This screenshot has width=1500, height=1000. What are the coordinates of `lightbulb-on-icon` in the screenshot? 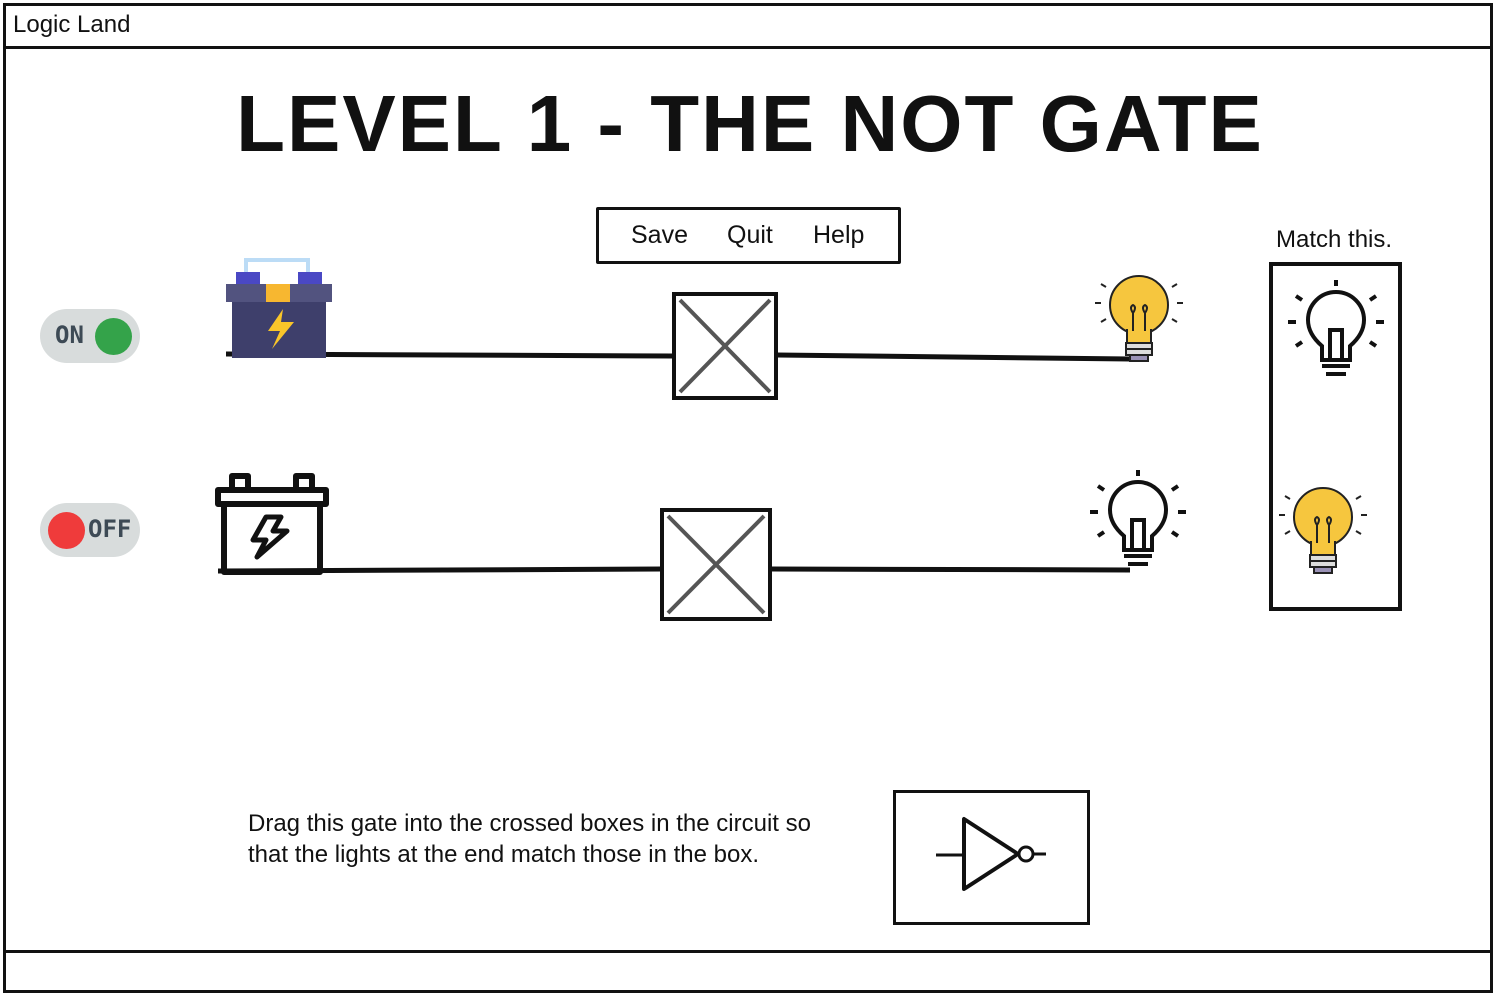 It's located at (1139, 318).